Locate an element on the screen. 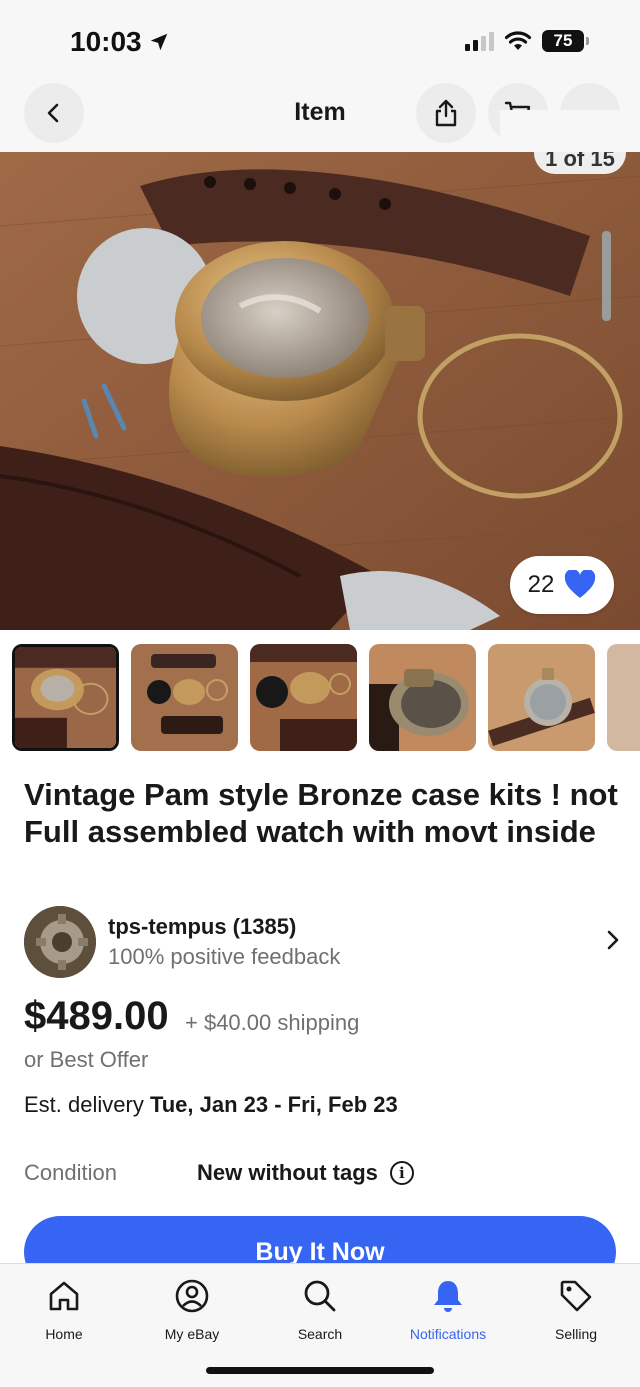  condition-value-row: New without tags i is located at coordinates (305, 1173).